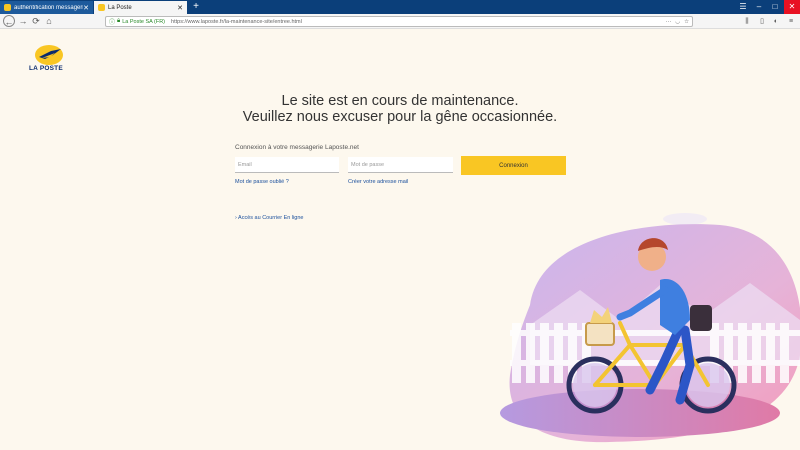 This screenshot has height=450, width=800. I want to click on library-icon: ⫼, so click(747, 21).